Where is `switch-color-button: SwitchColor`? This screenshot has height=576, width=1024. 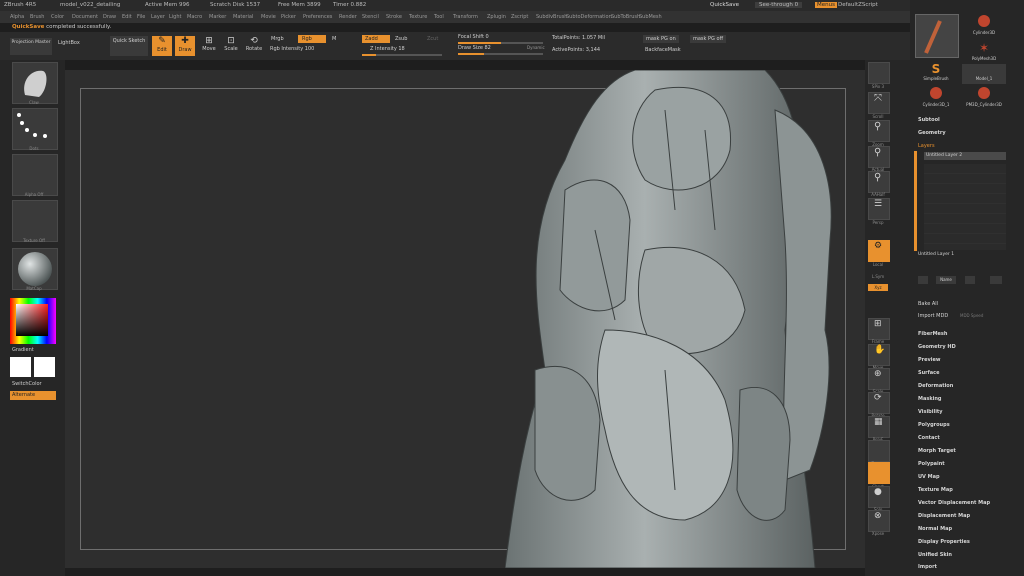
switch-color-button: SwitchColor is located at coordinates (27, 384).